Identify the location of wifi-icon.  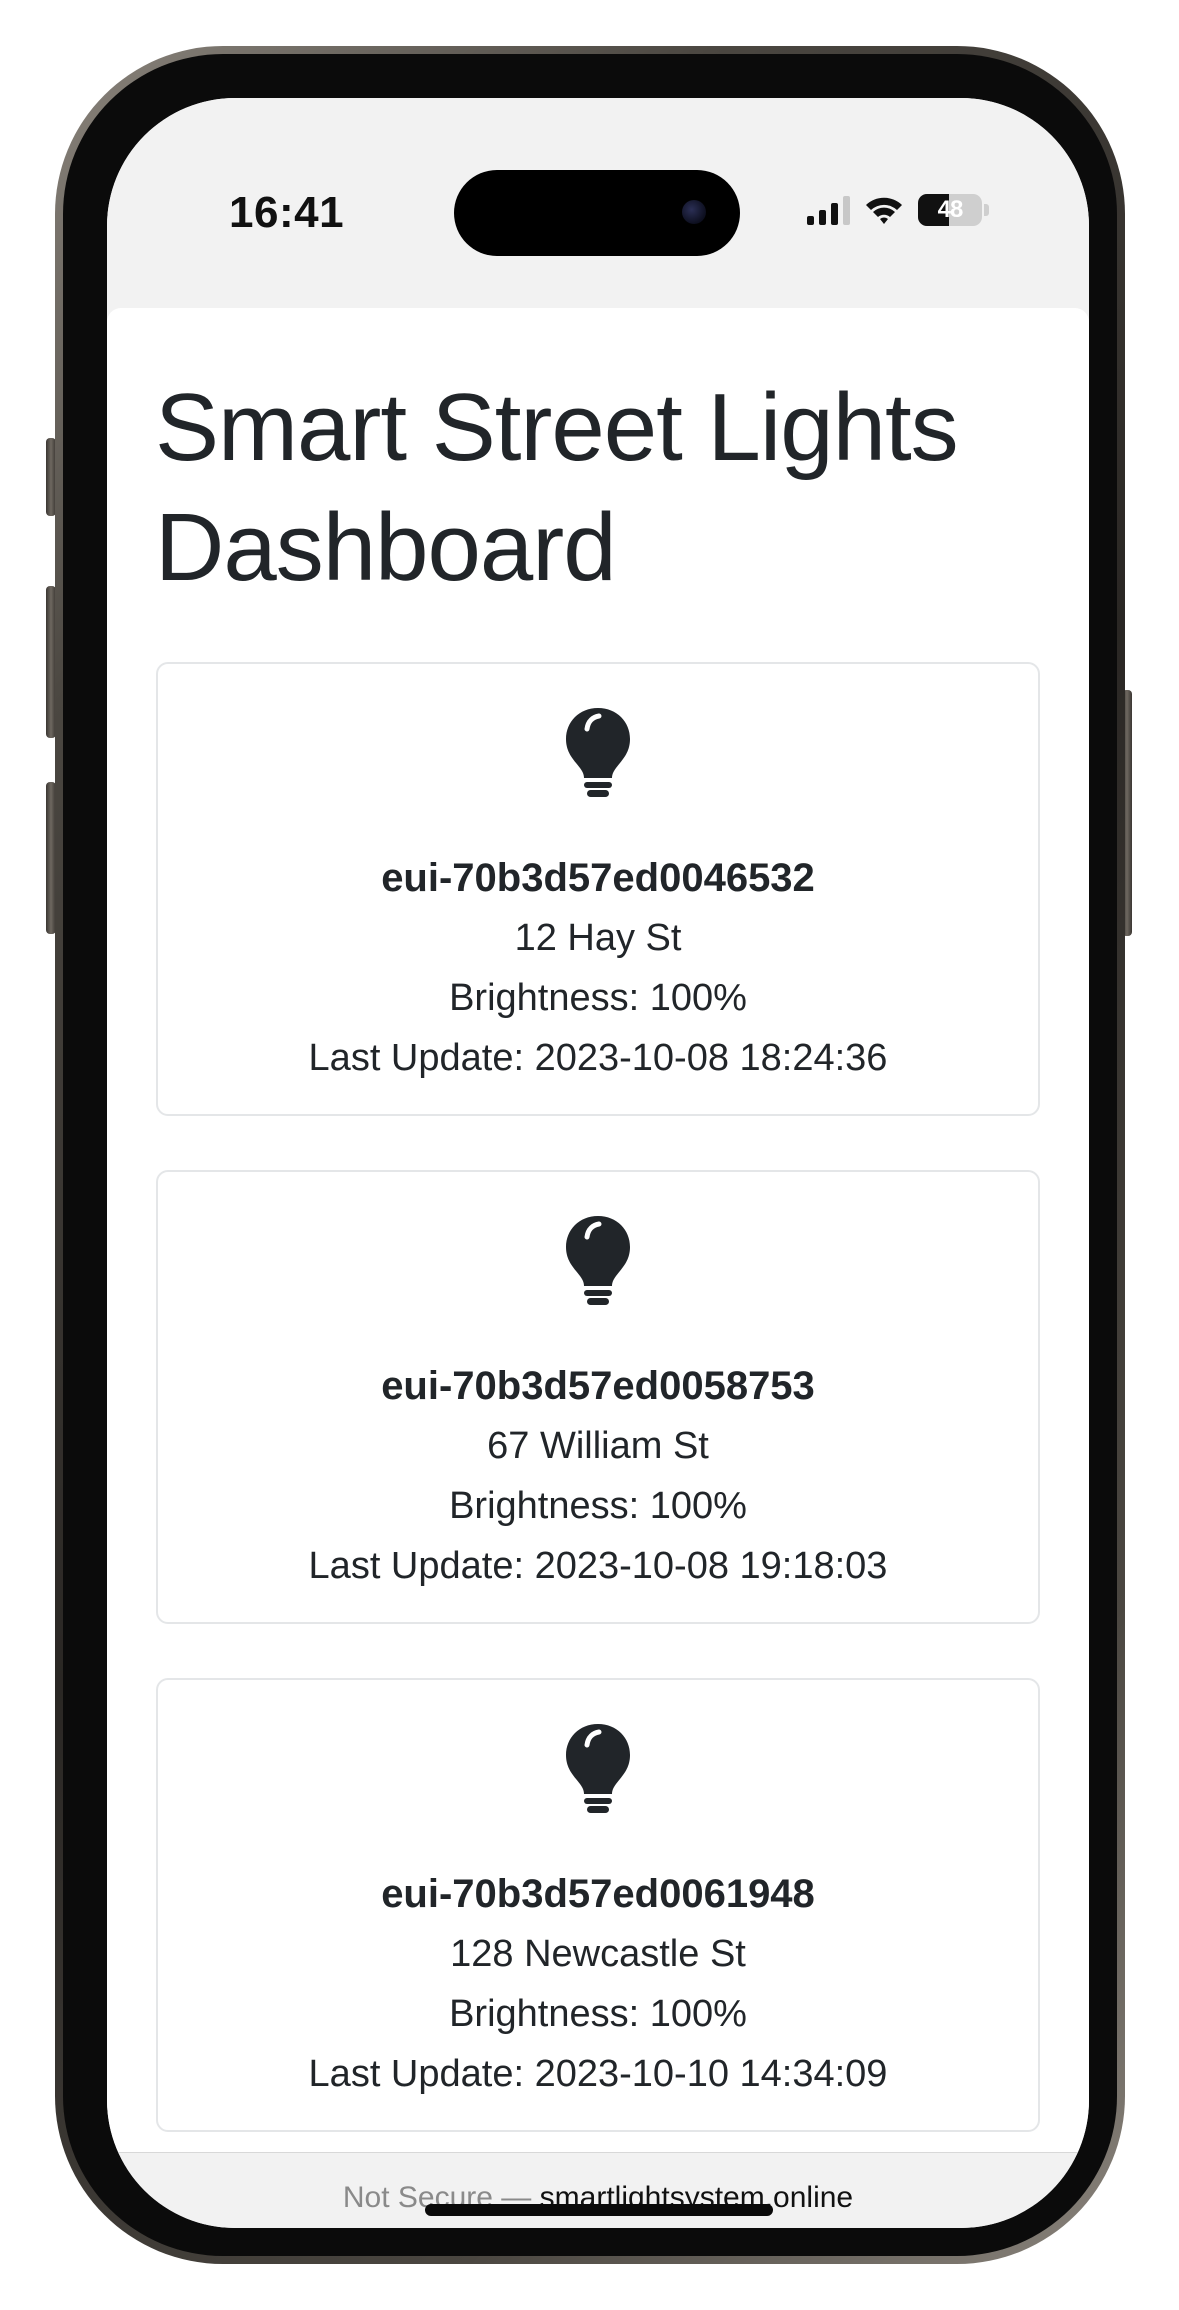
(884, 210).